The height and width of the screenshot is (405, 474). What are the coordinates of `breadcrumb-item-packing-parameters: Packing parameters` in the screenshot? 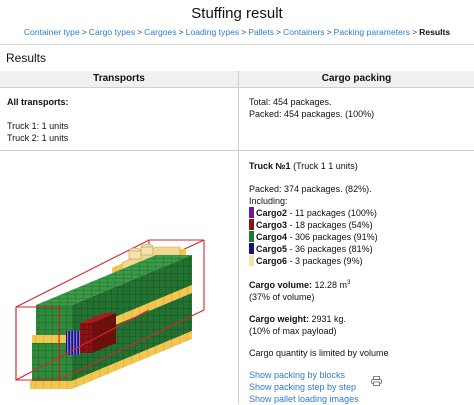 It's located at (372, 32).